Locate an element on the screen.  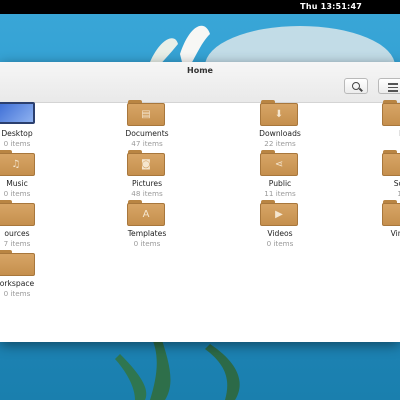
item-label: ources is located at coordinates (17, 233).